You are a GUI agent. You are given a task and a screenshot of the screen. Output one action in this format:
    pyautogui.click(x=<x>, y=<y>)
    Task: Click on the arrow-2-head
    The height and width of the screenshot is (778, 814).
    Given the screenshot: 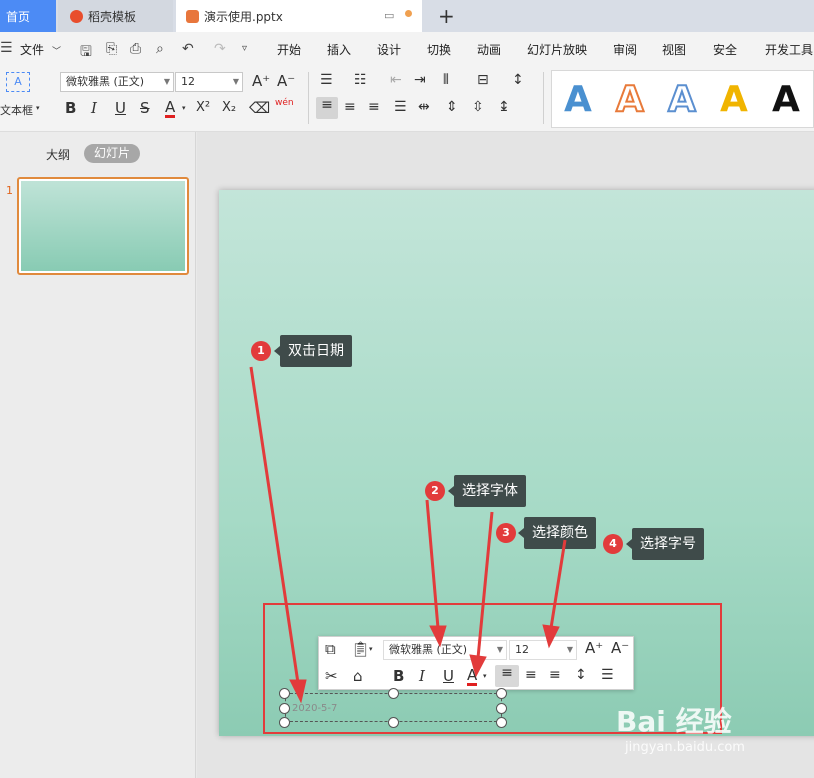 What is the action you would take?
    pyautogui.click(x=438, y=636)
    